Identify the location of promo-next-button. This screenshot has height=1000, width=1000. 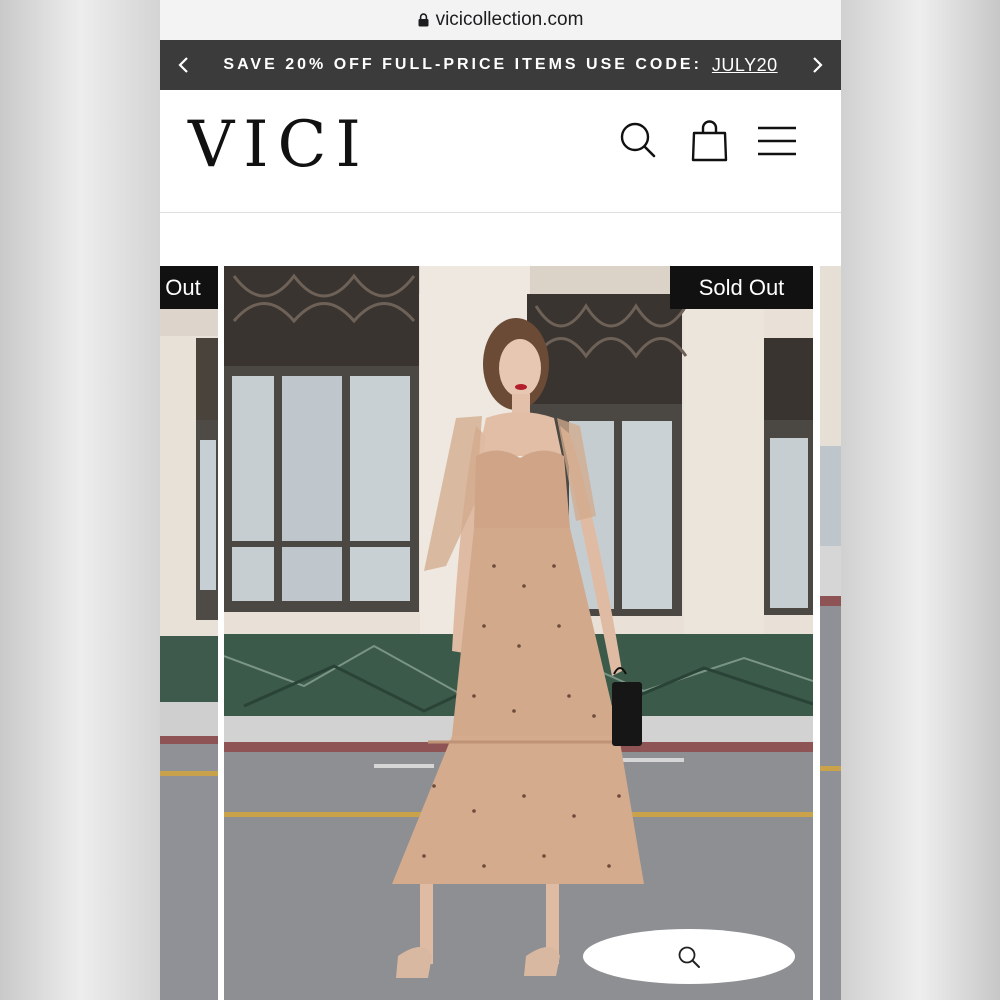
(817, 65).